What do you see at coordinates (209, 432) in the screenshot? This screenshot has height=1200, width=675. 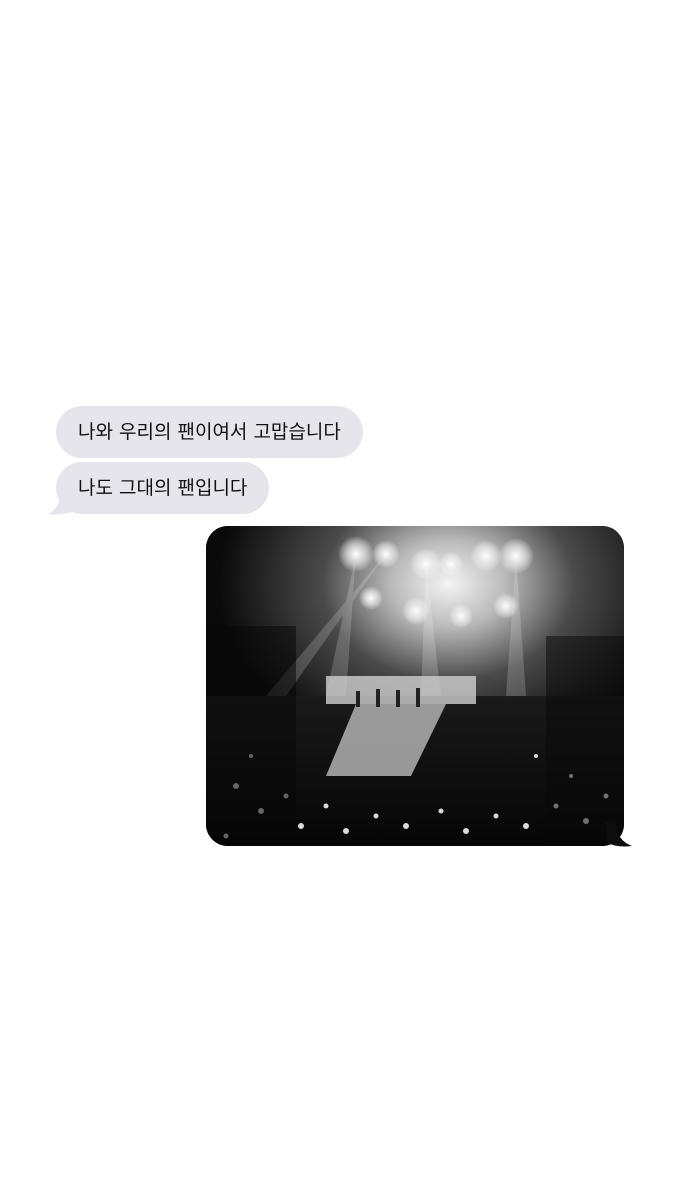 I see `incoming-message-bubble: 나와 우리의 팬이여서 고맙습니다` at bounding box center [209, 432].